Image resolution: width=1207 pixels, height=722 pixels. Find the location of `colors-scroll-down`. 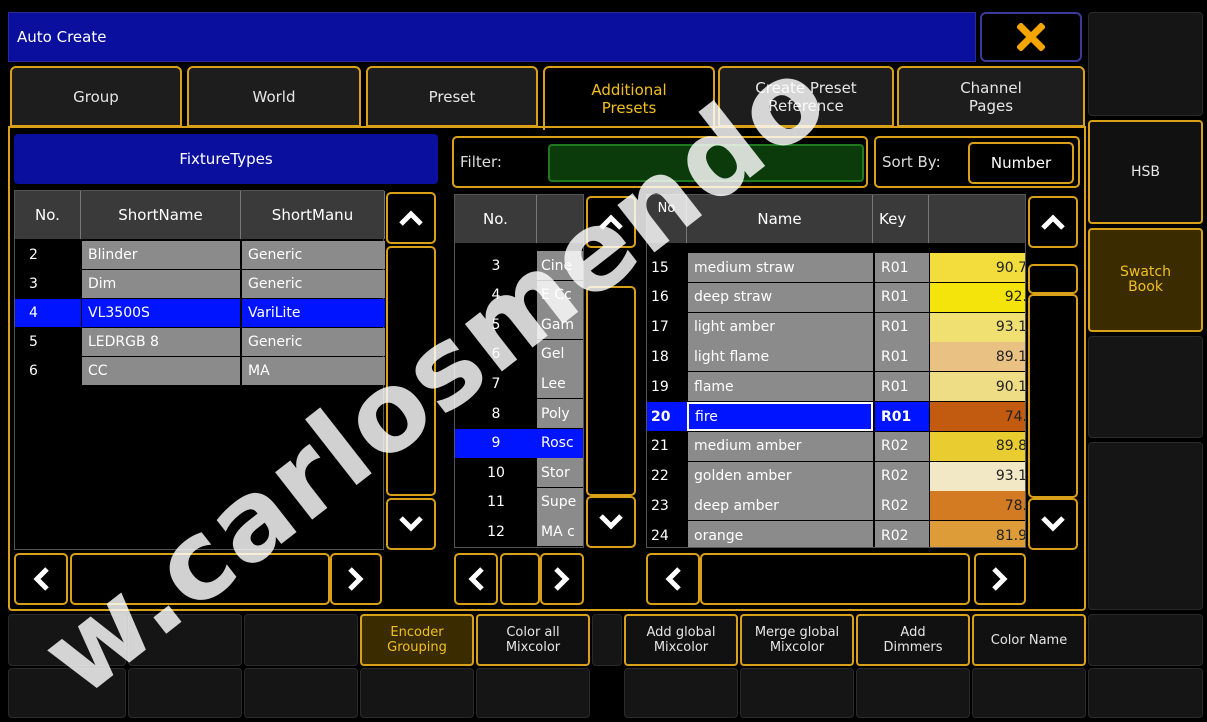

colors-scroll-down is located at coordinates (1053, 524).